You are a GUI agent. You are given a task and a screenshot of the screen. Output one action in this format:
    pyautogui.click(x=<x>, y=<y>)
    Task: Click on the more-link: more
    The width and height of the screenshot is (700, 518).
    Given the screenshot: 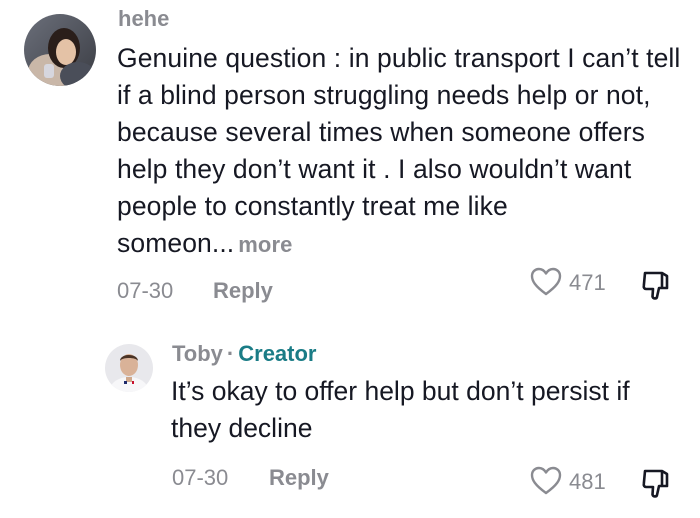 What is the action you would take?
    pyautogui.click(x=265, y=244)
    